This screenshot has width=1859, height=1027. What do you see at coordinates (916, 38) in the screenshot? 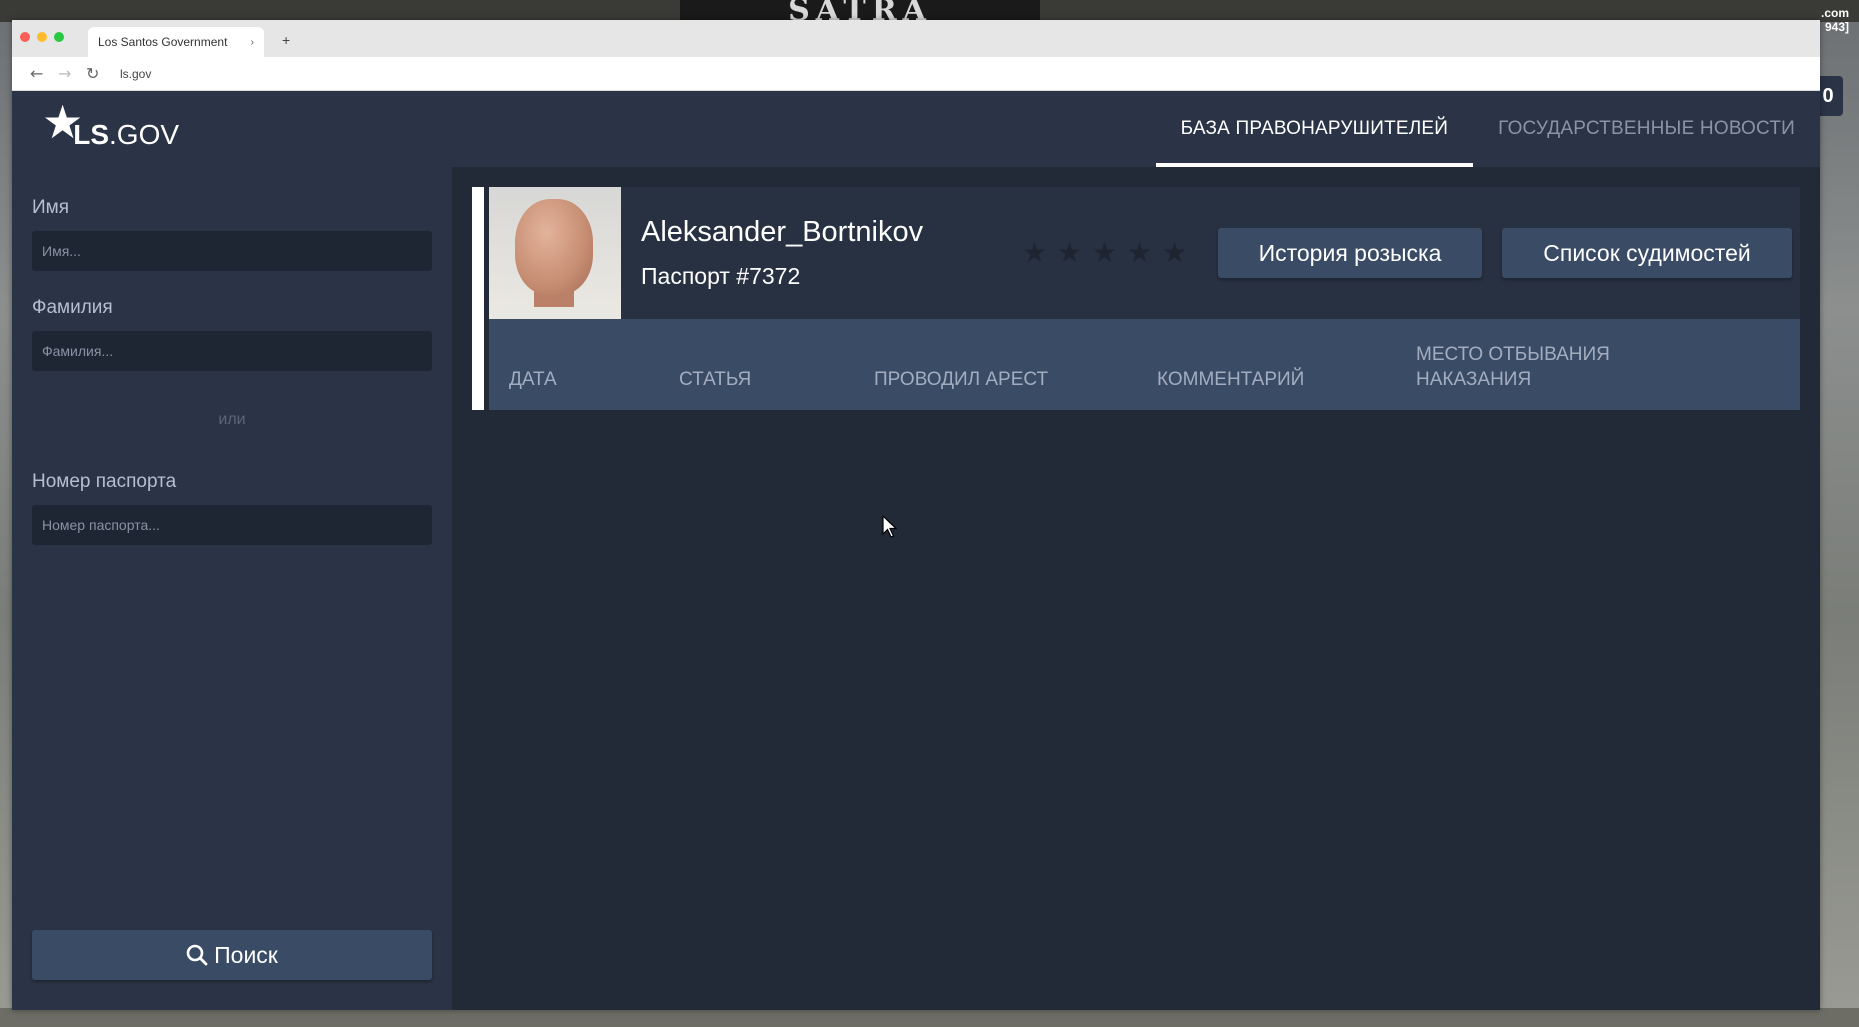
I see `browser-tab-bar: Los Santos Government › +` at bounding box center [916, 38].